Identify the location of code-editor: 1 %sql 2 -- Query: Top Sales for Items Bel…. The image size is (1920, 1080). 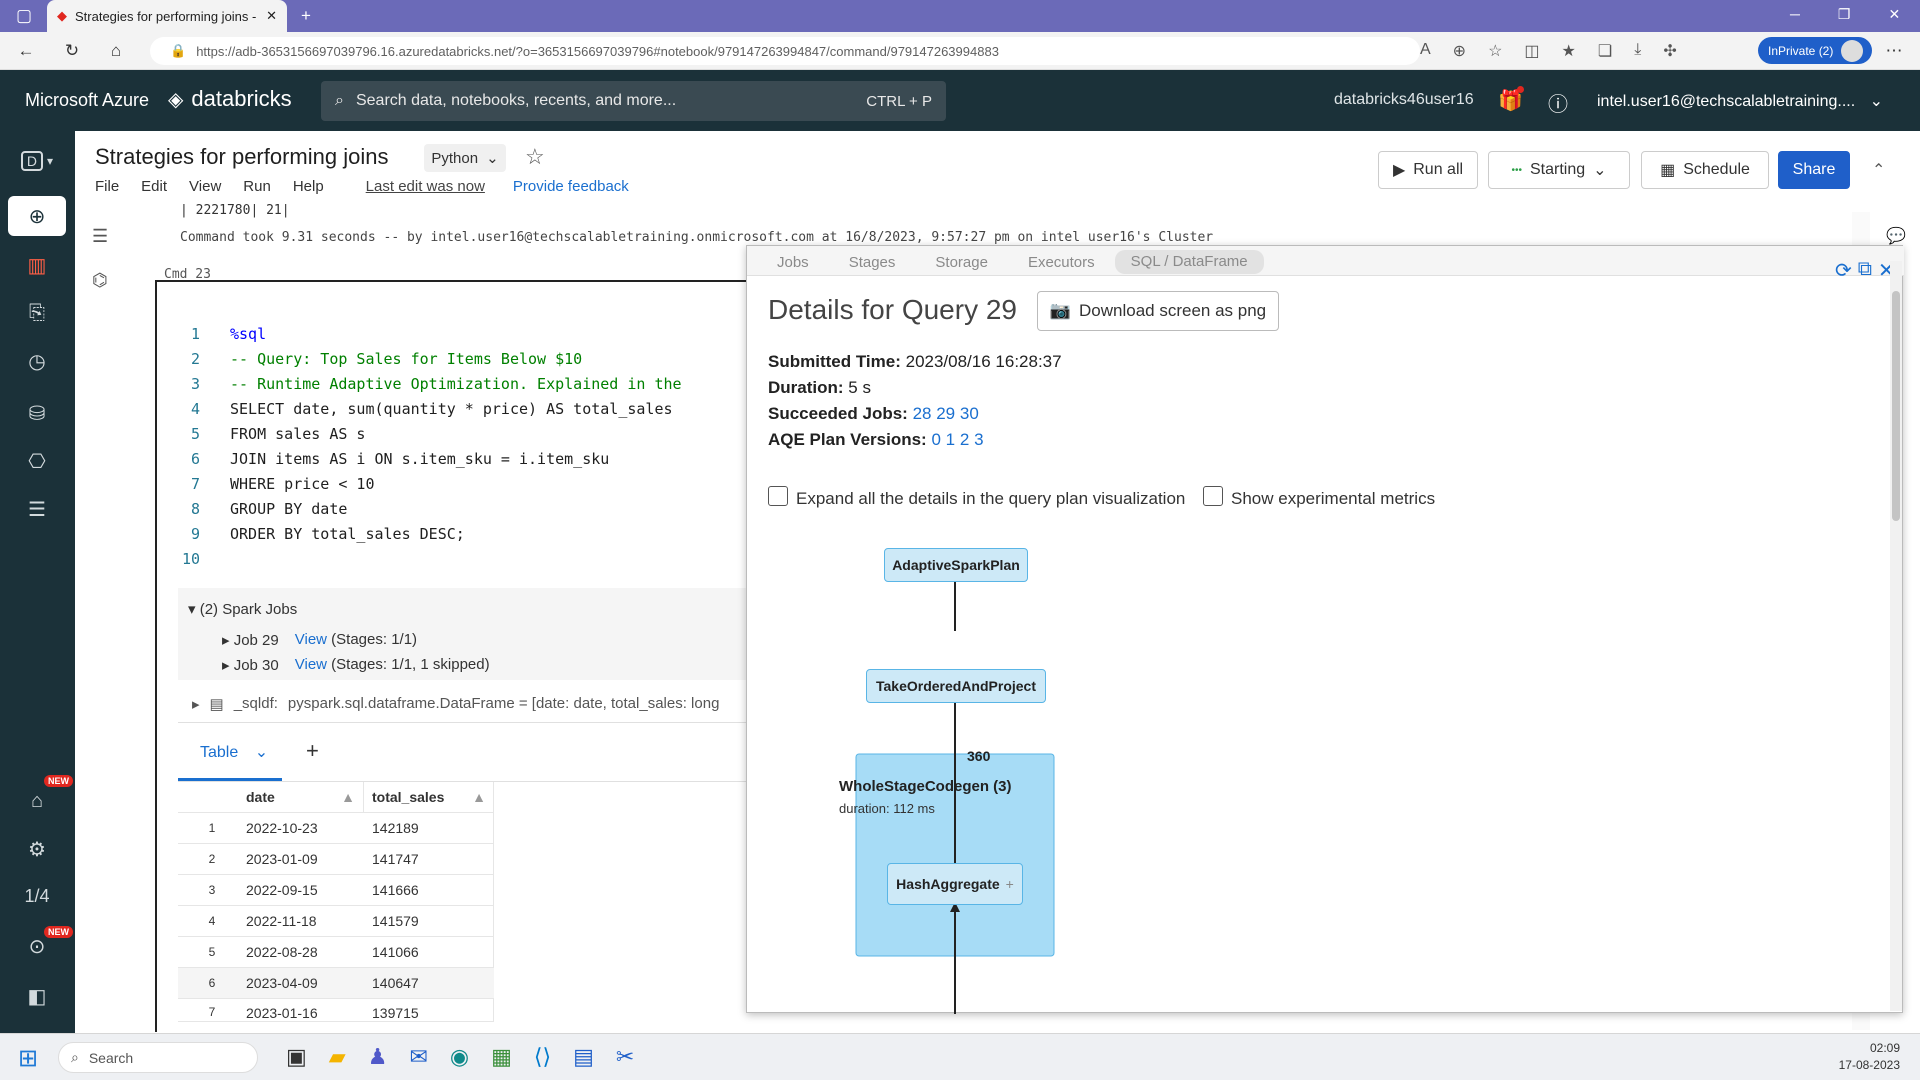
(426, 447).